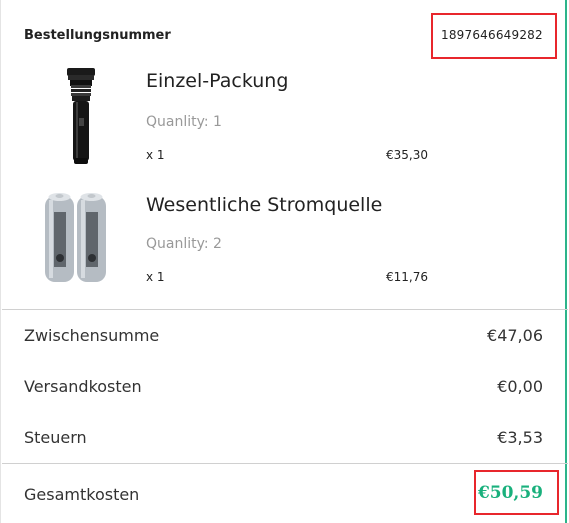  Describe the element at coordinates (407, 155) in the screenshot. I see `product-price: €35,30` at that location.